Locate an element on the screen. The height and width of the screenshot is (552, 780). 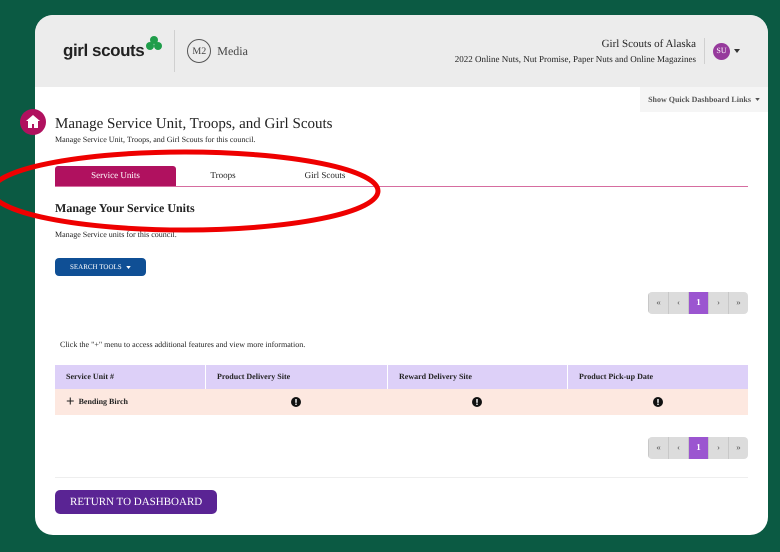
trefoil-icon is located at coordinates (154, 44).